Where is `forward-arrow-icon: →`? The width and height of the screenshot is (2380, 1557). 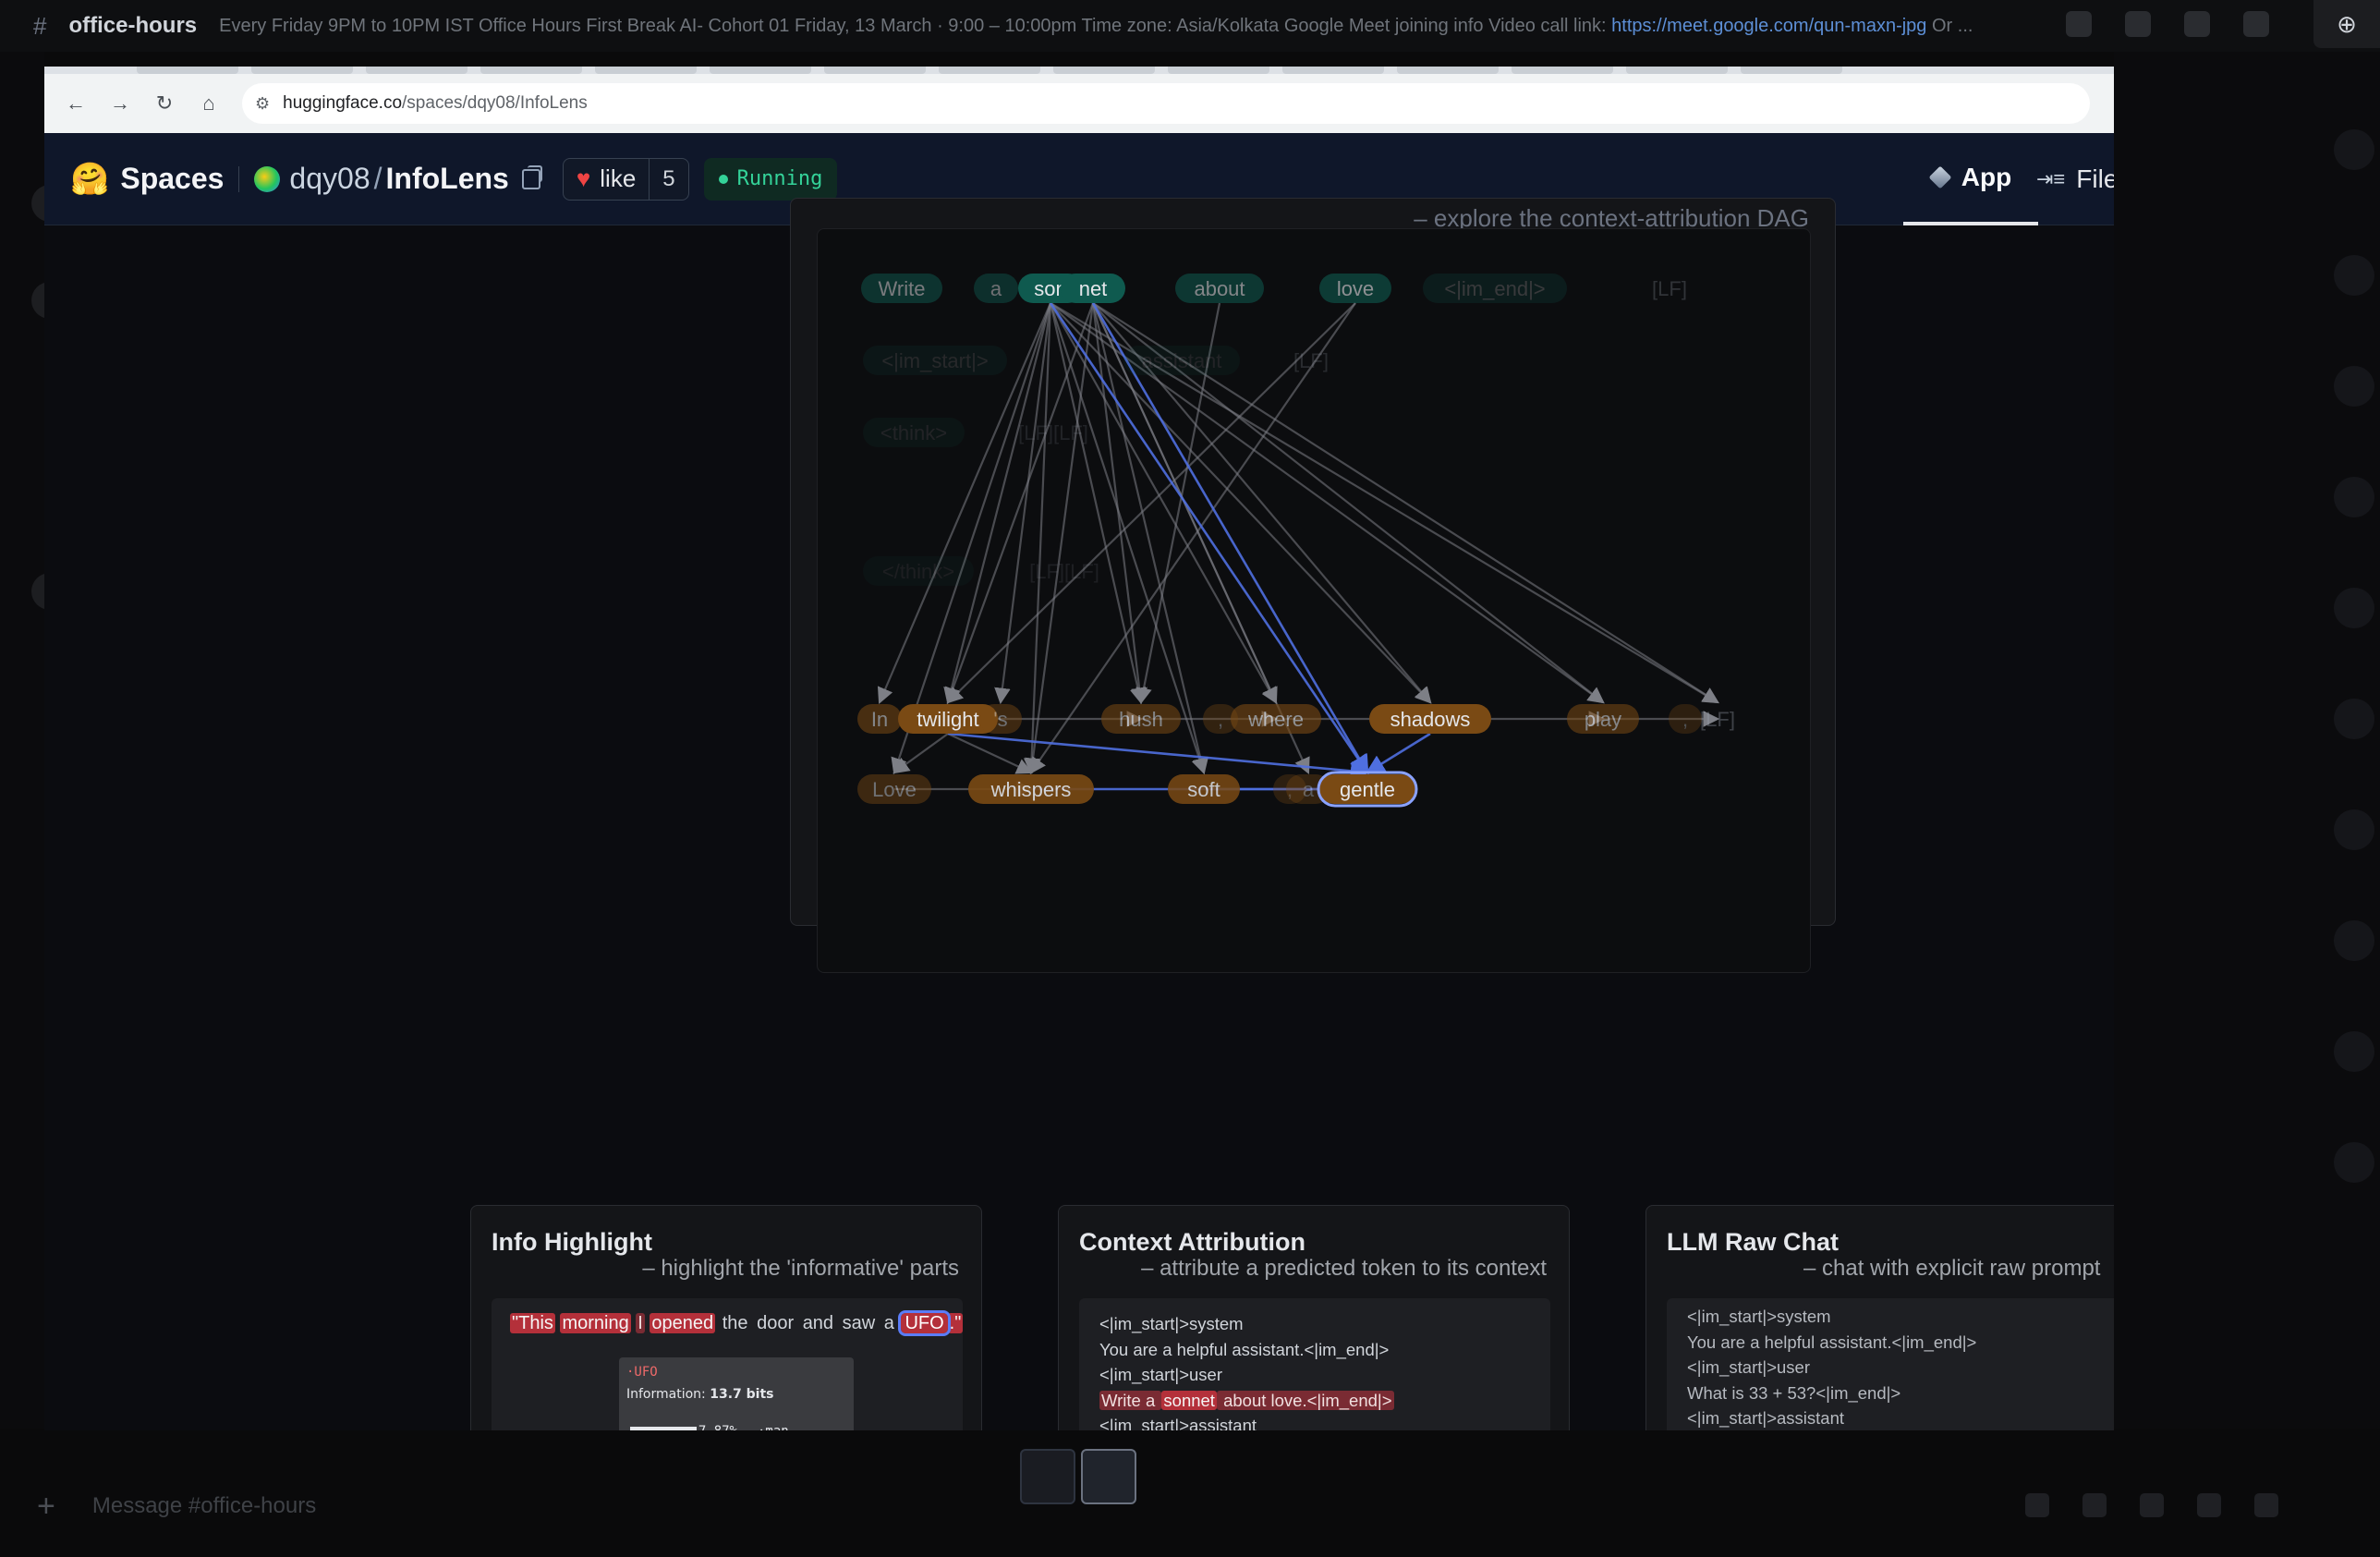 forward-arrow-icon: → is located at coordinates (120, 103).